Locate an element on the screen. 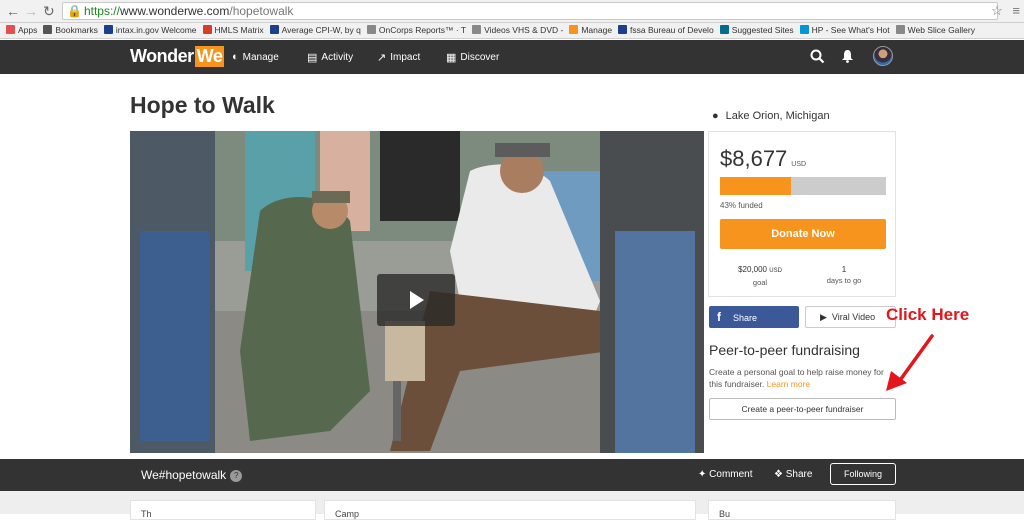  logo-we: We is located at coordinates (209, 56).